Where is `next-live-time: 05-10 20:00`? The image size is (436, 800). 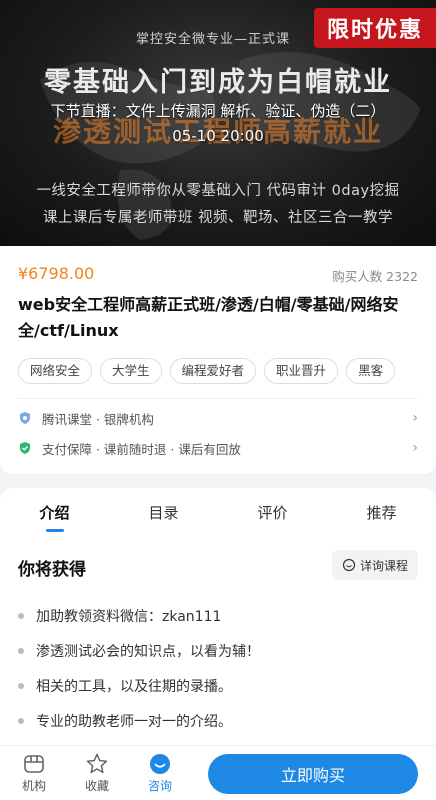 next-live-time: 05-10 20:00 is located at coordinates (218, 136).